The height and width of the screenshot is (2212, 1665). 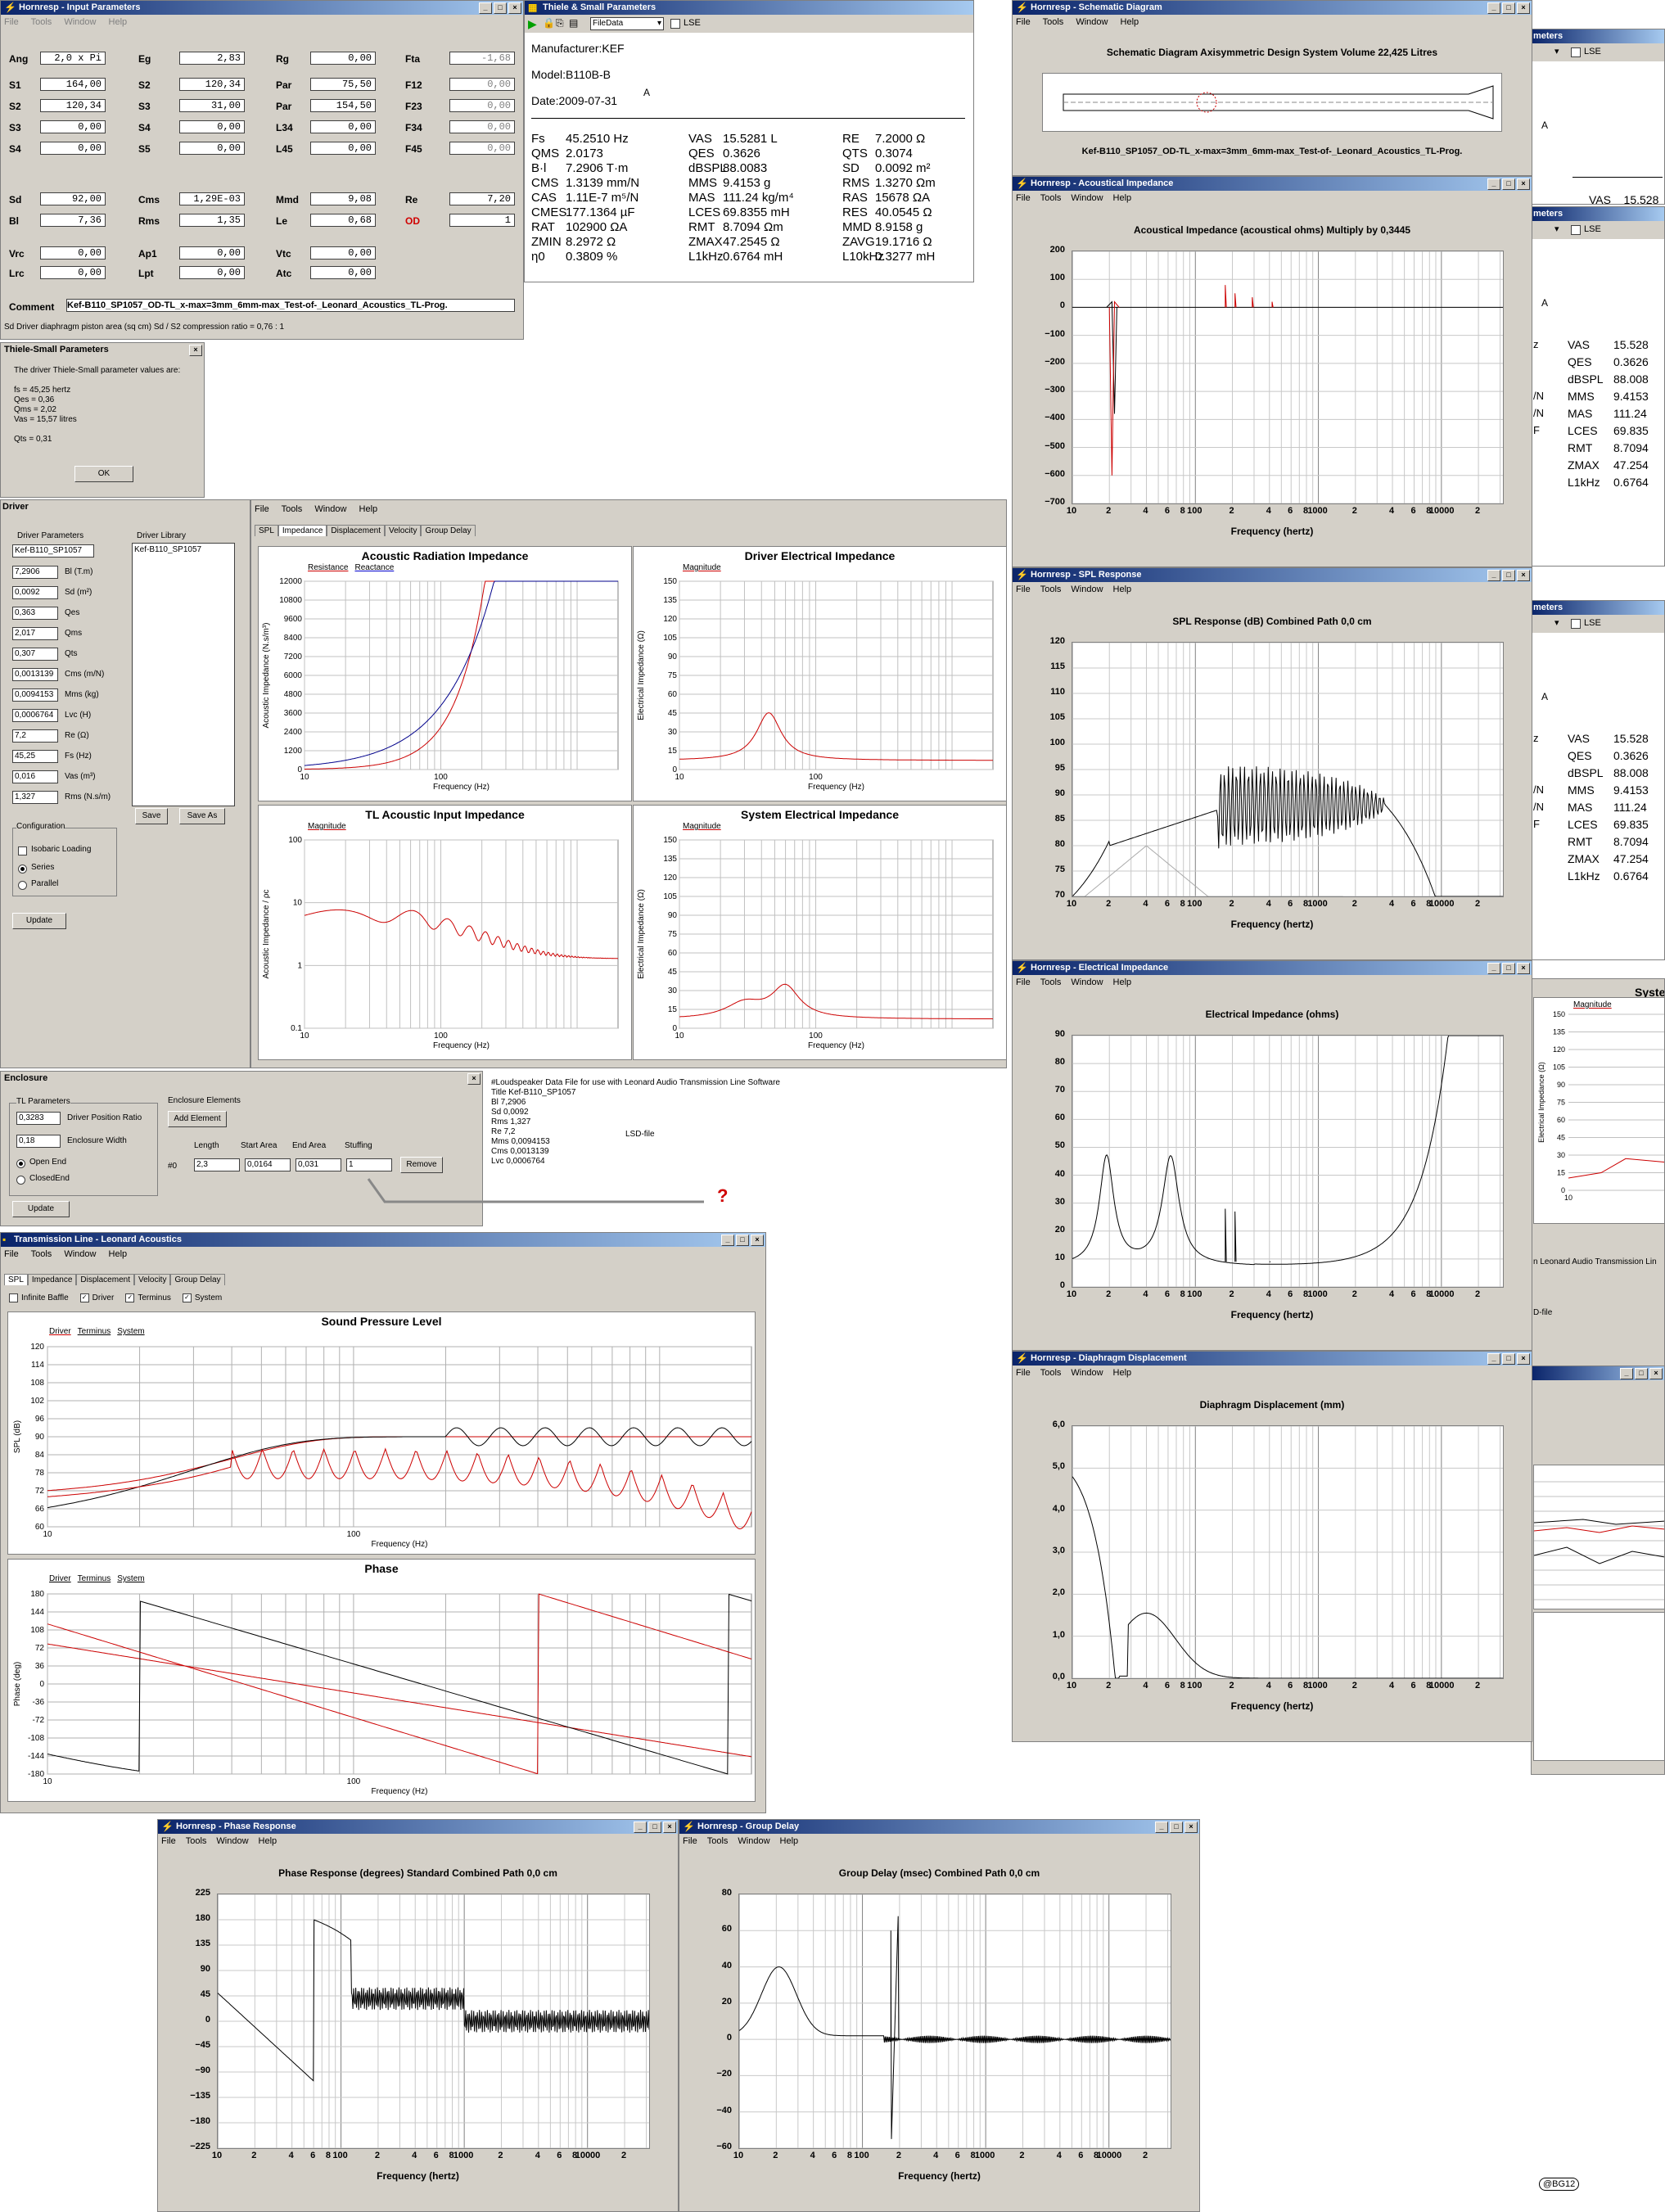 I want to click on enclosure-width-input: 0,18, so click(x=38, y=1141).